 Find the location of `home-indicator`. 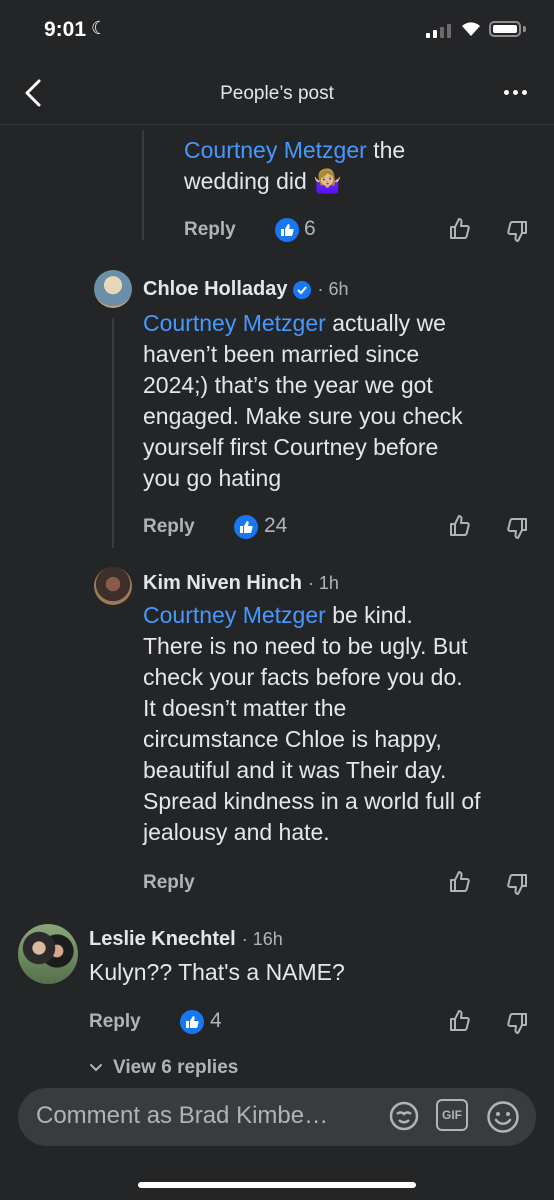

home-indicator is located at coordinates (277, 1185).